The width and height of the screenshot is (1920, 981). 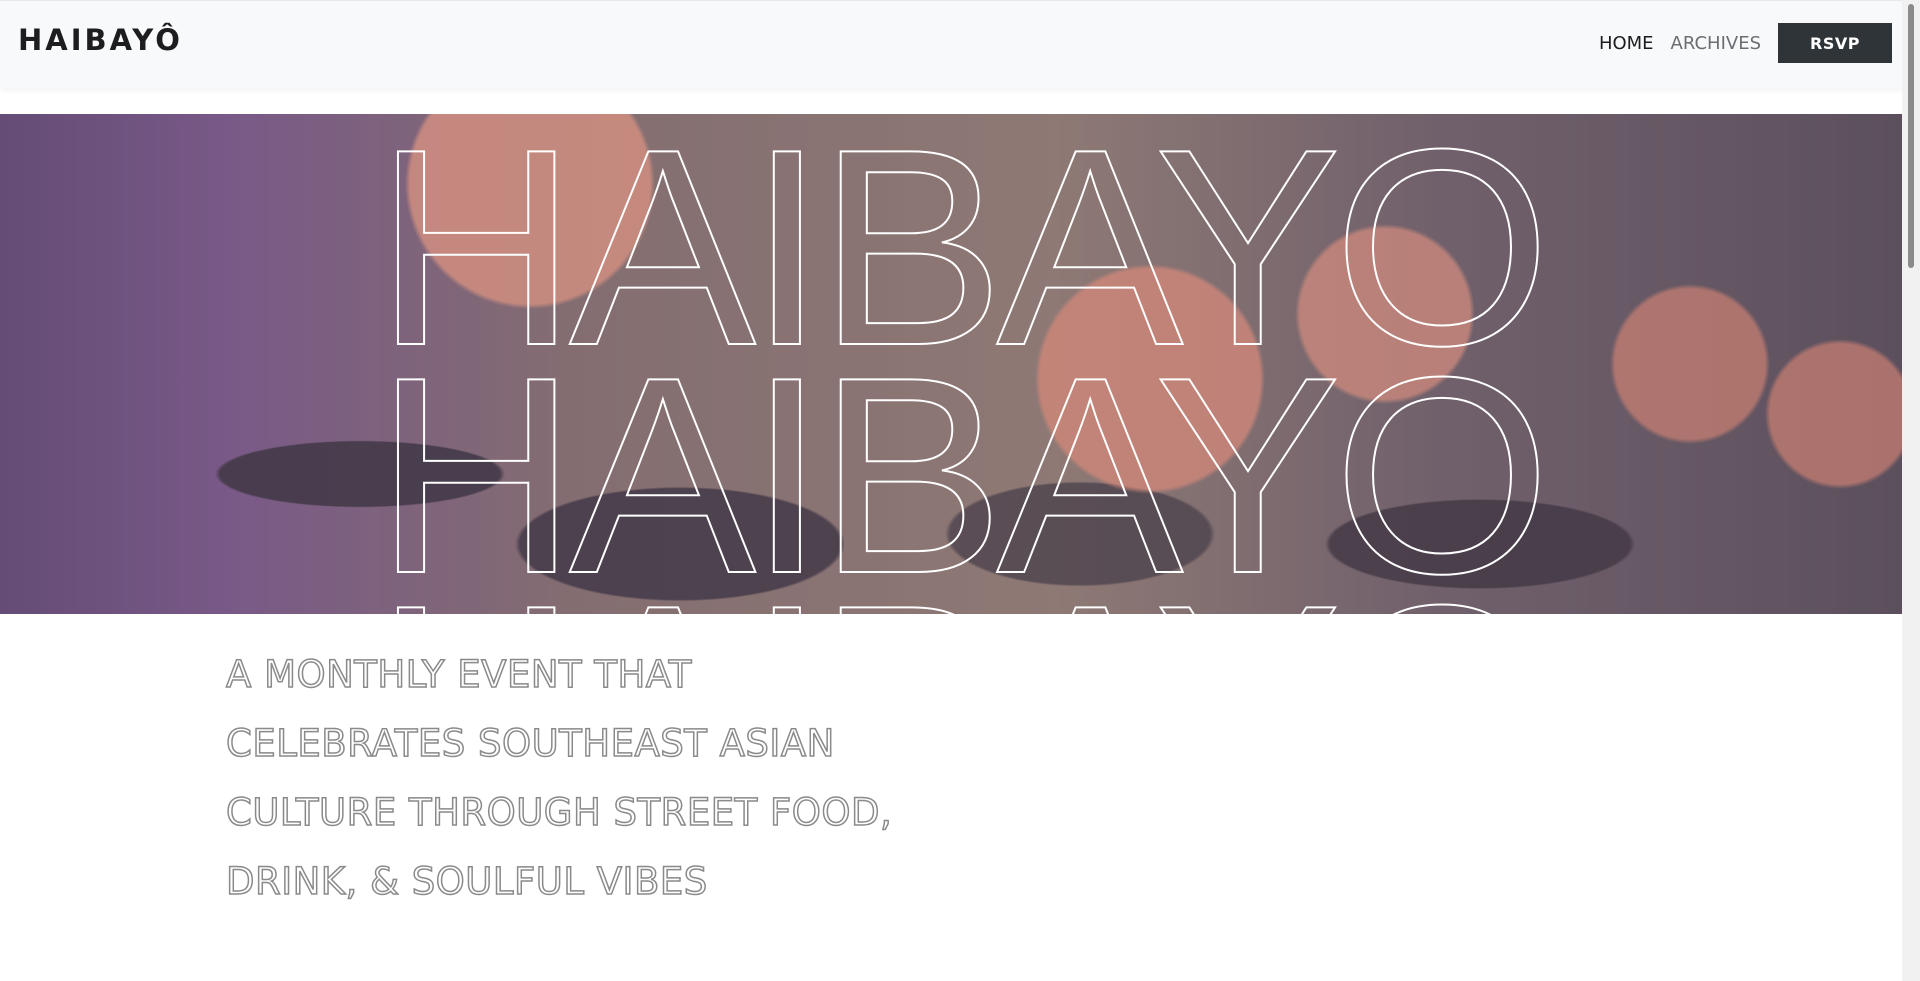 I want to click on main-nav: HOME ARCHIVES RSVP, so click(x=1745, y=43).